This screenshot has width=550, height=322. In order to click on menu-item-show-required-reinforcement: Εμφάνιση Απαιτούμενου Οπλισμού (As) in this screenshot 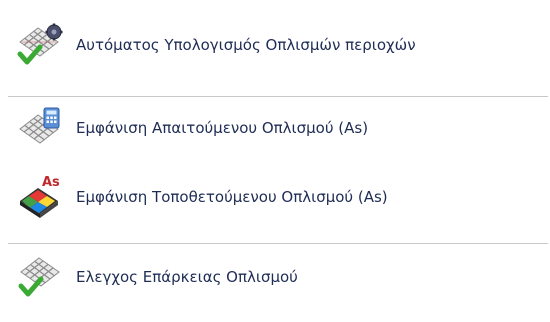, I will do `click(268, 128)`.